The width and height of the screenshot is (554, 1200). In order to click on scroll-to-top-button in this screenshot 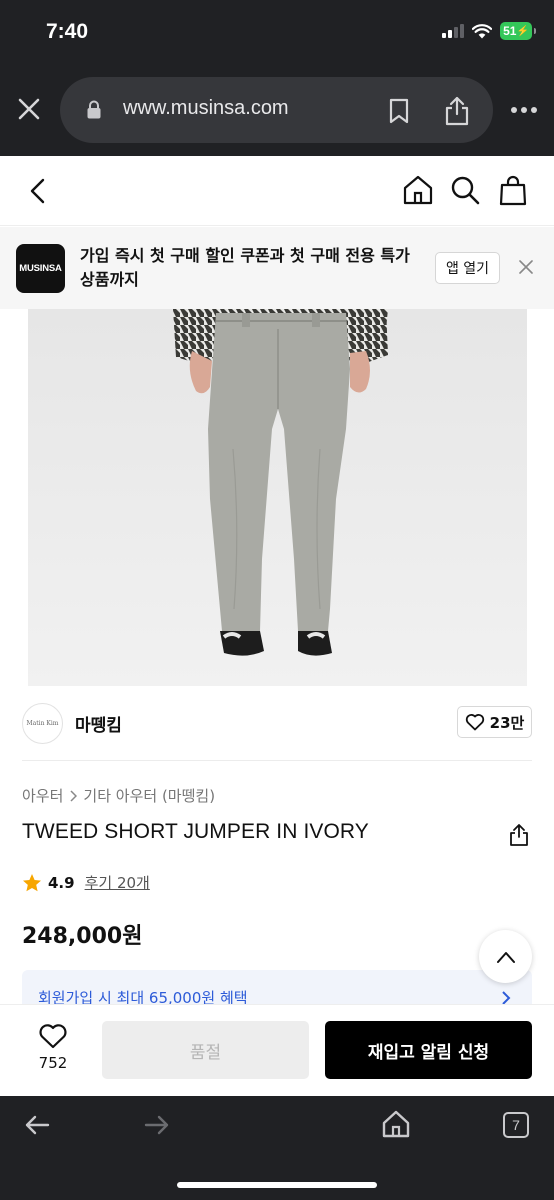, I will do `click(505, 956)`.